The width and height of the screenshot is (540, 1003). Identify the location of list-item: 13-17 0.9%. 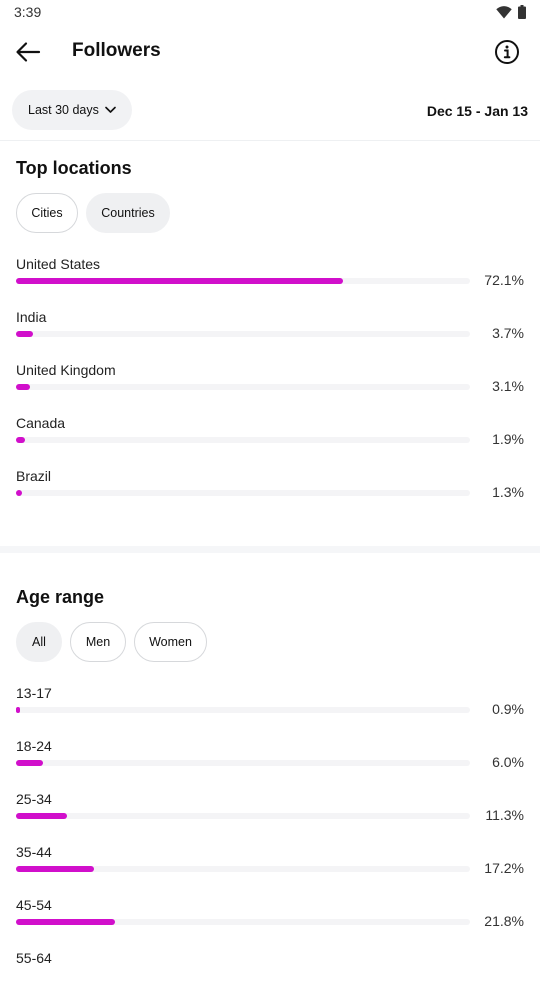
(271, 711).